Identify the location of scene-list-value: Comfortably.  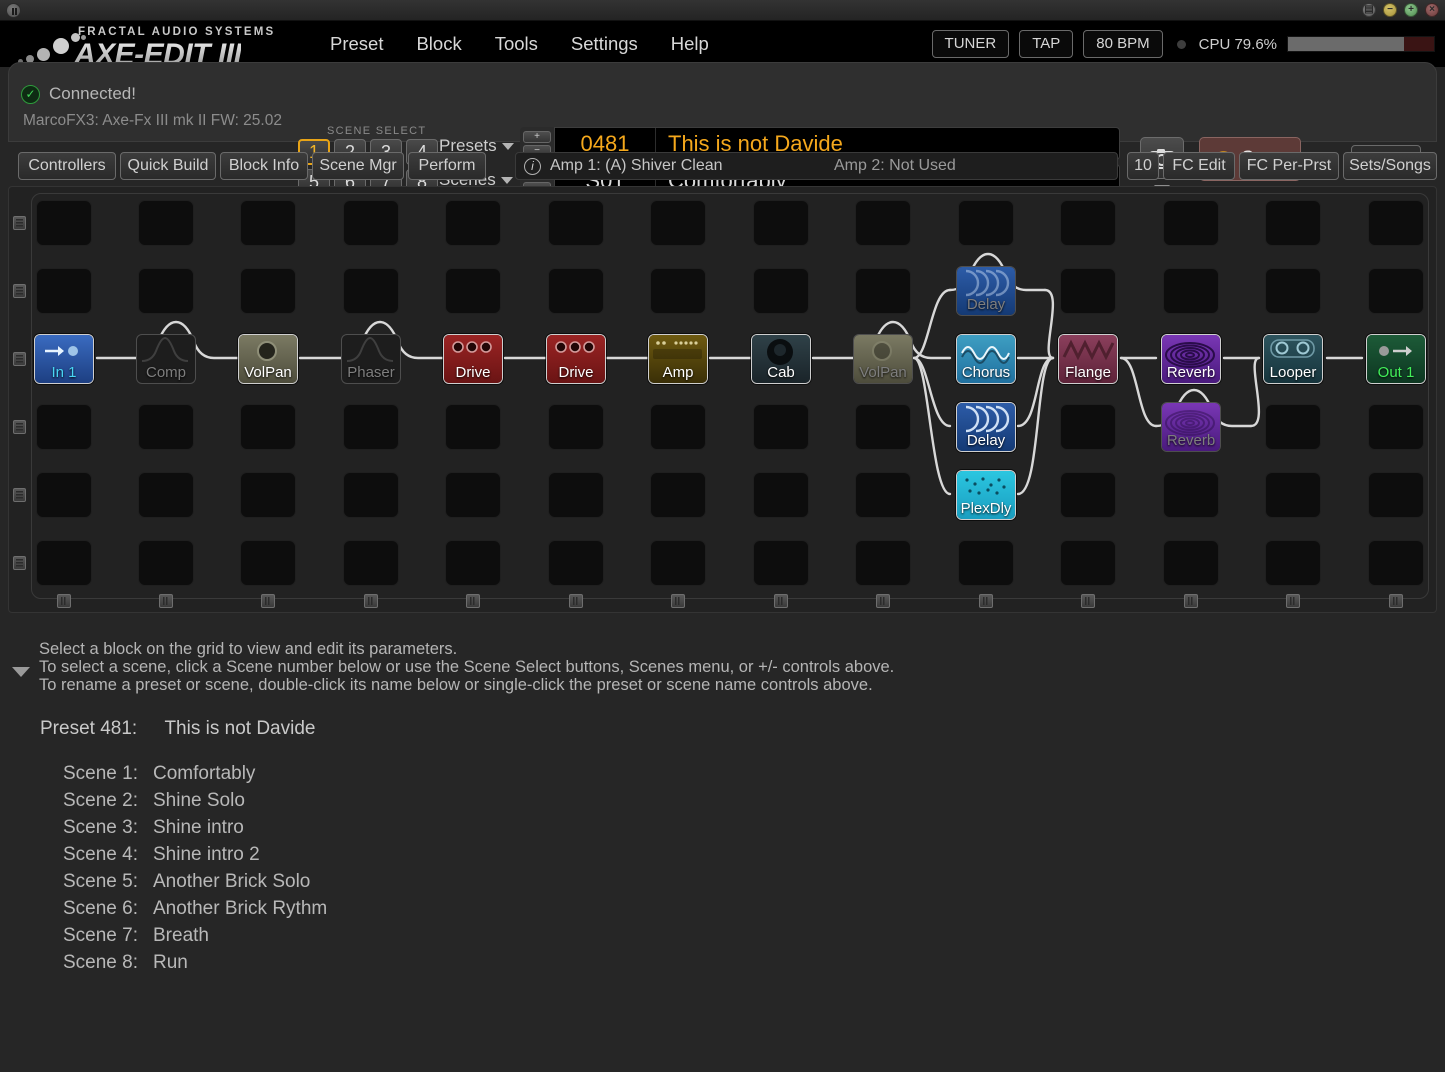
(204, 776).